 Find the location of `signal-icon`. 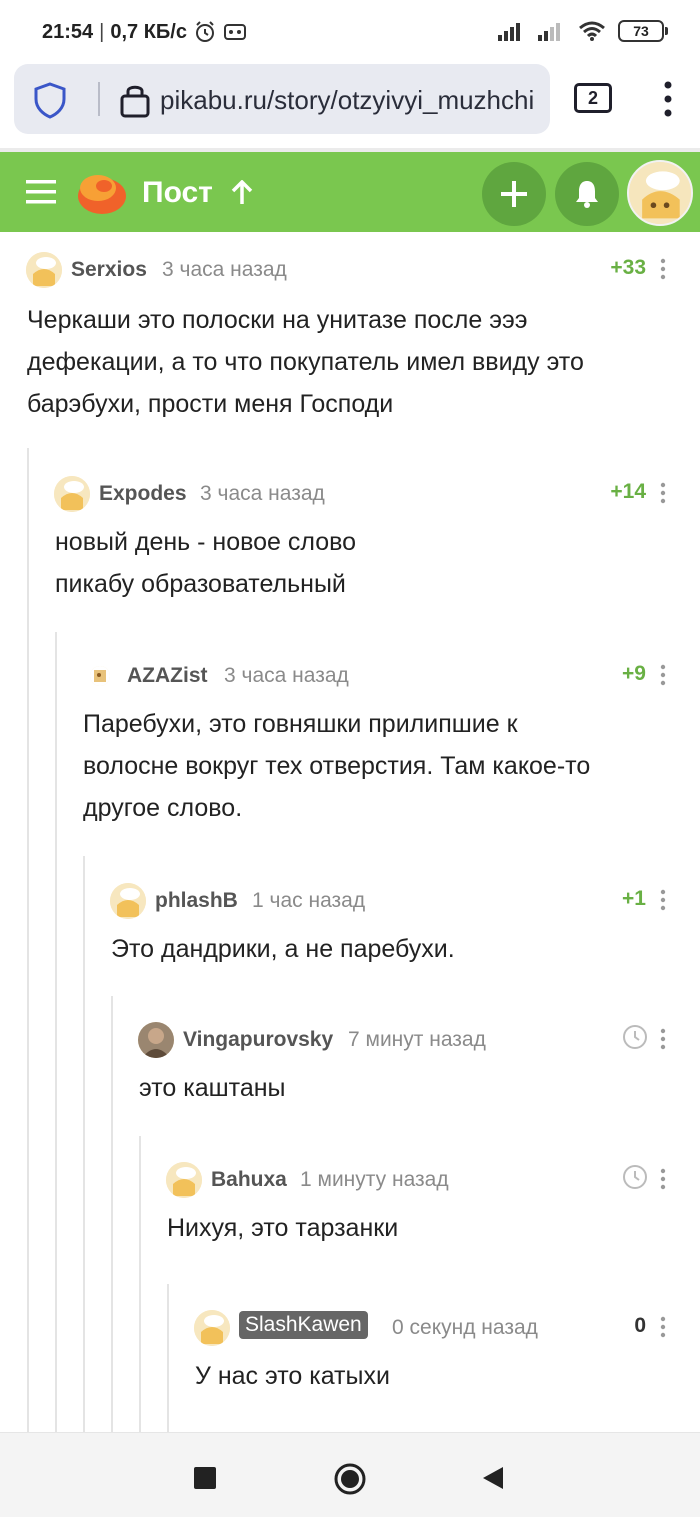

signal-icon is located at coordinates (509, 32).